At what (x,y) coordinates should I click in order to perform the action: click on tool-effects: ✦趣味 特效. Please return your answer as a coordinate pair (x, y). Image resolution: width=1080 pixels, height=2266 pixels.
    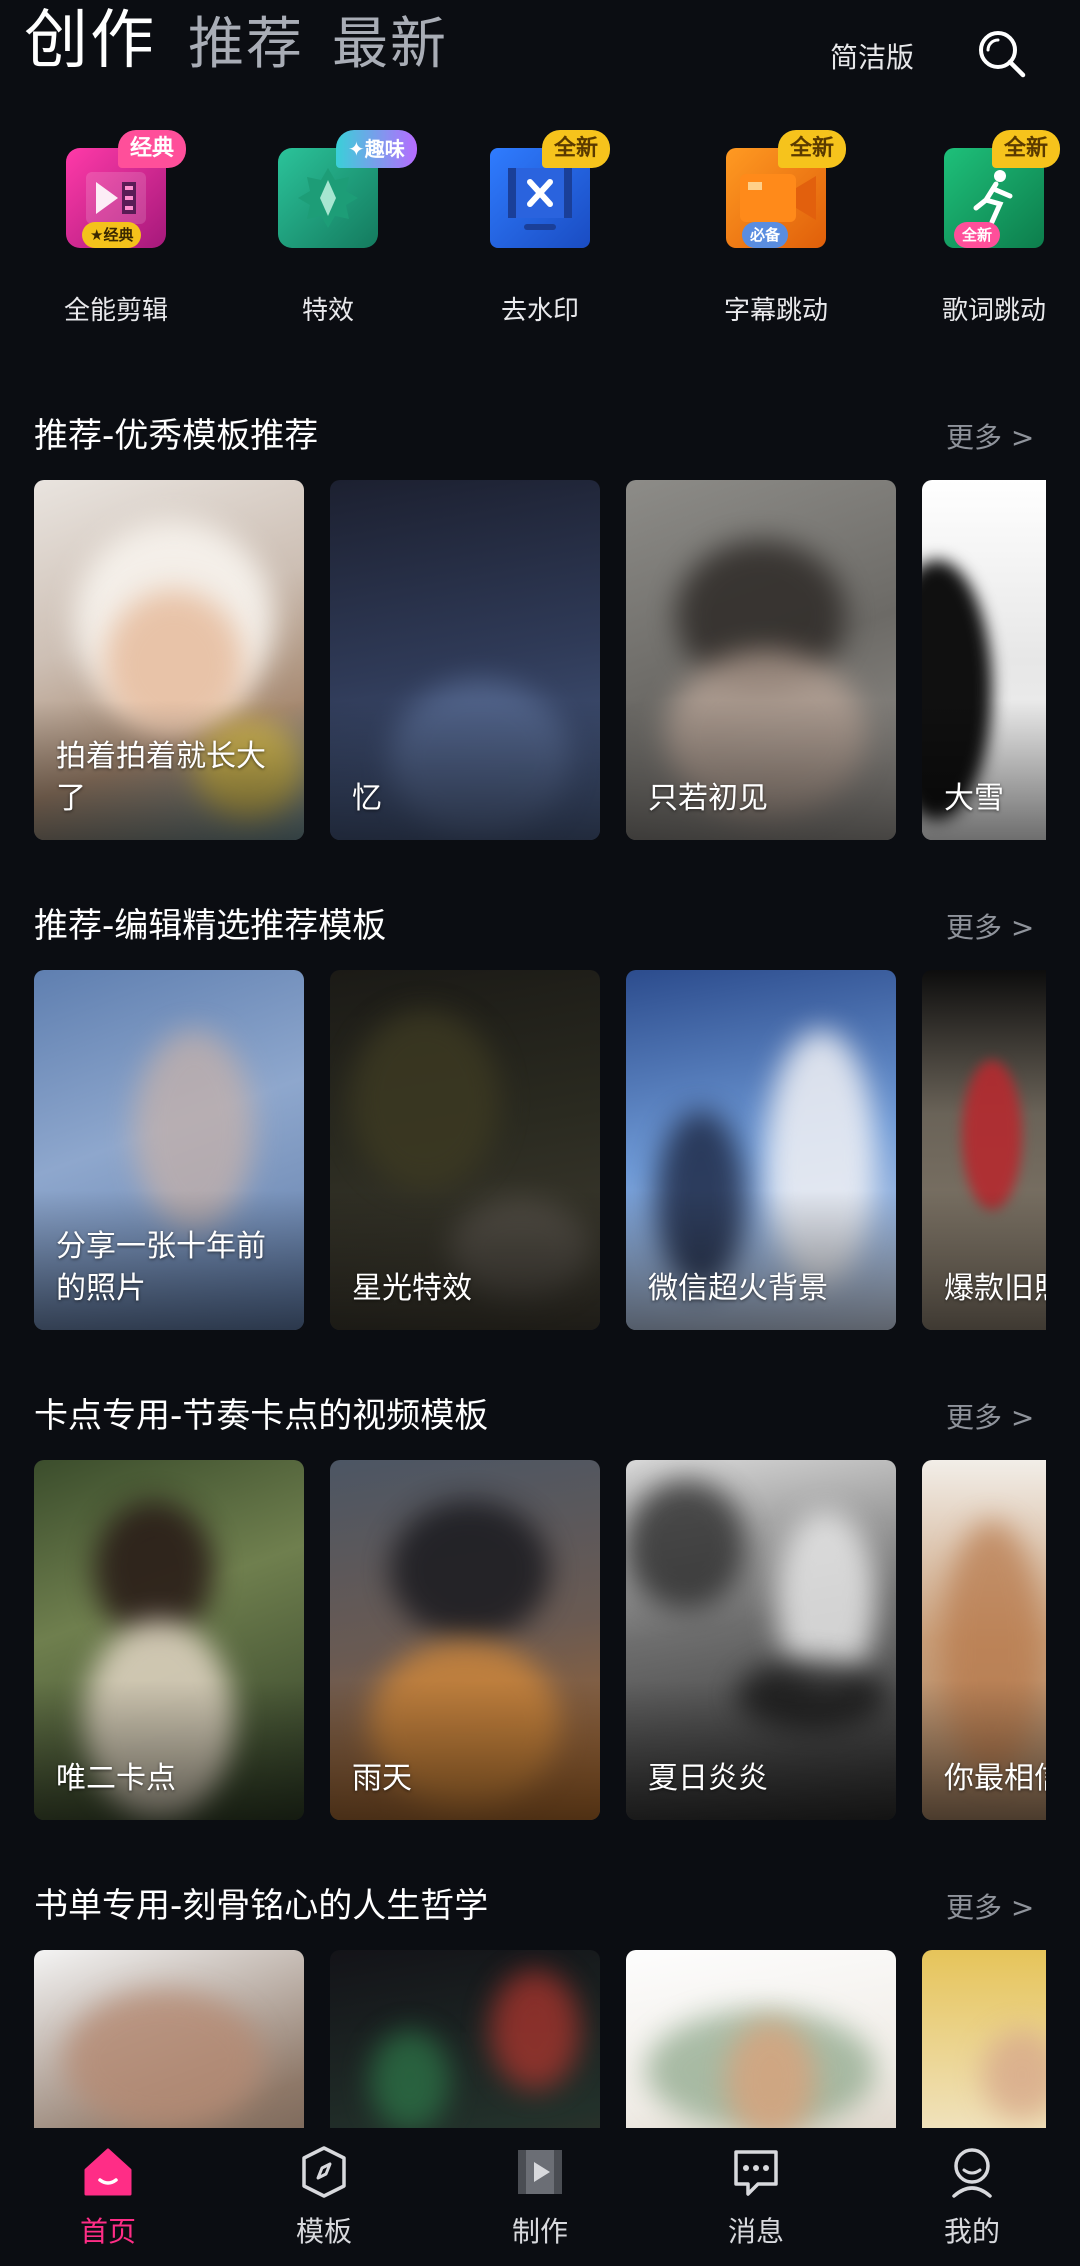
    Looking at the image, I should click on (328, 230).